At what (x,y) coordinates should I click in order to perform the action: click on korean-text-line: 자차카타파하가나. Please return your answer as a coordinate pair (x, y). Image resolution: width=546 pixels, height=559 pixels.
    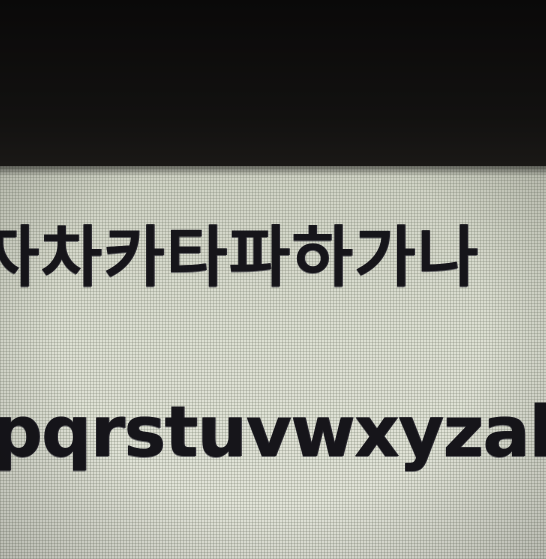
    Looking at the image, I should click on (240, 257).